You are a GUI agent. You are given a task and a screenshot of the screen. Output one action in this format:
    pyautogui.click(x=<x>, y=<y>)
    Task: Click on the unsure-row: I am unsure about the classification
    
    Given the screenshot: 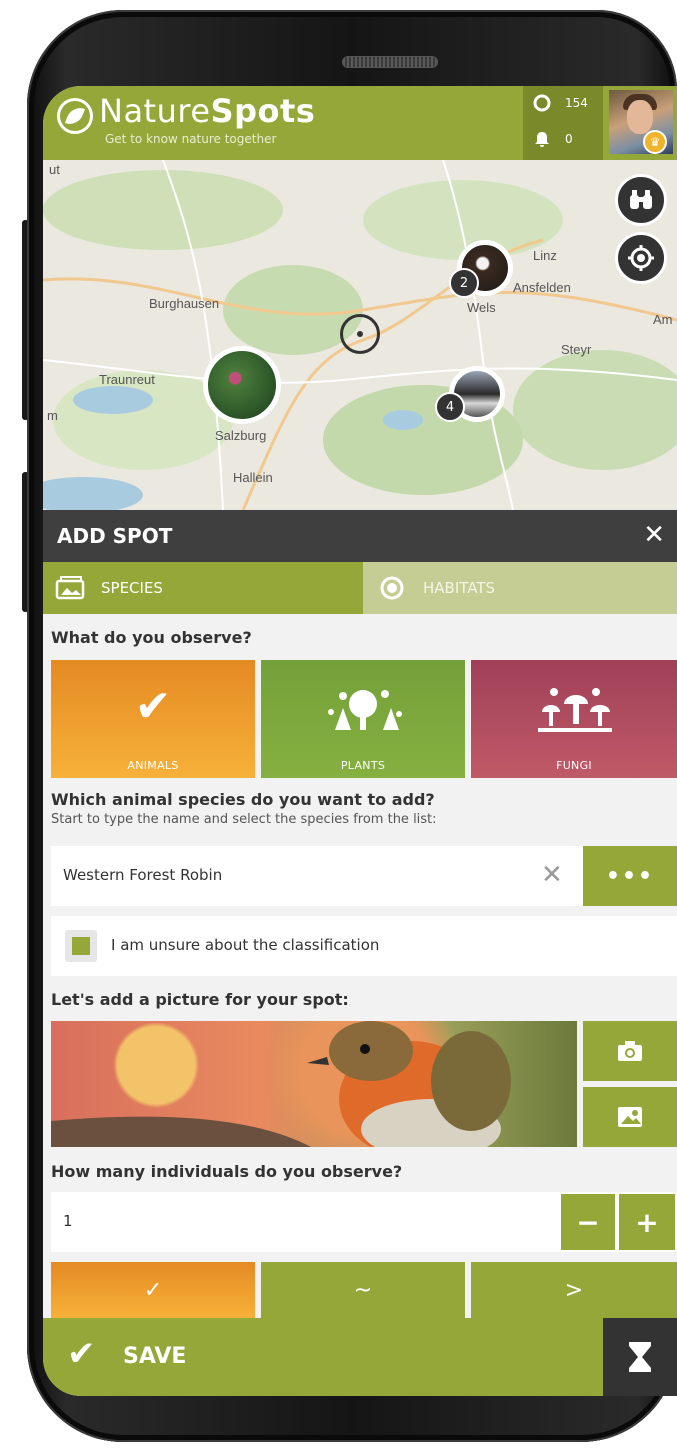 What is the action you would take?
    pyautogui.click(x=364, y=946)
    